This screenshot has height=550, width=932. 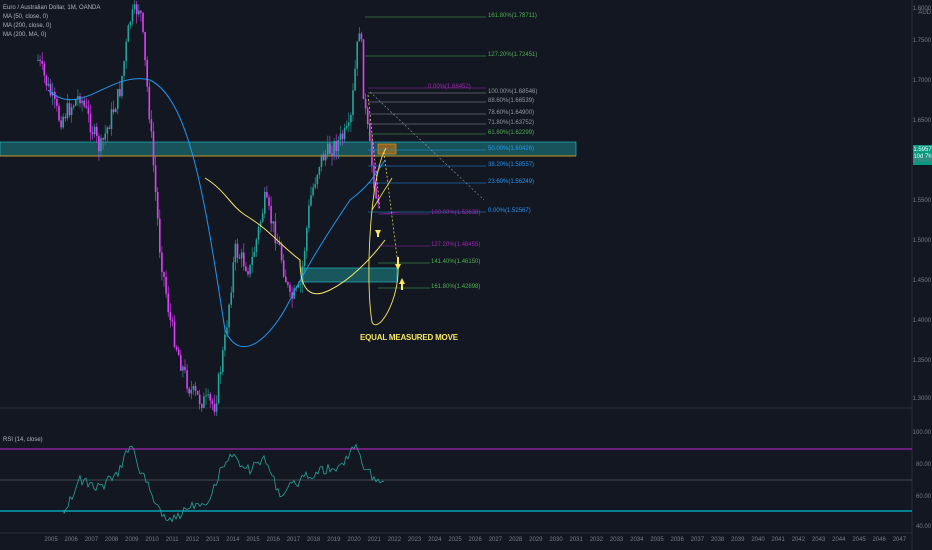 What do you see at coordinates (51, 8) in the screenshot?
I see `symbol-title: Euro / Australian Dollar, 1M, OANDA` at bounding box center [51, 8].